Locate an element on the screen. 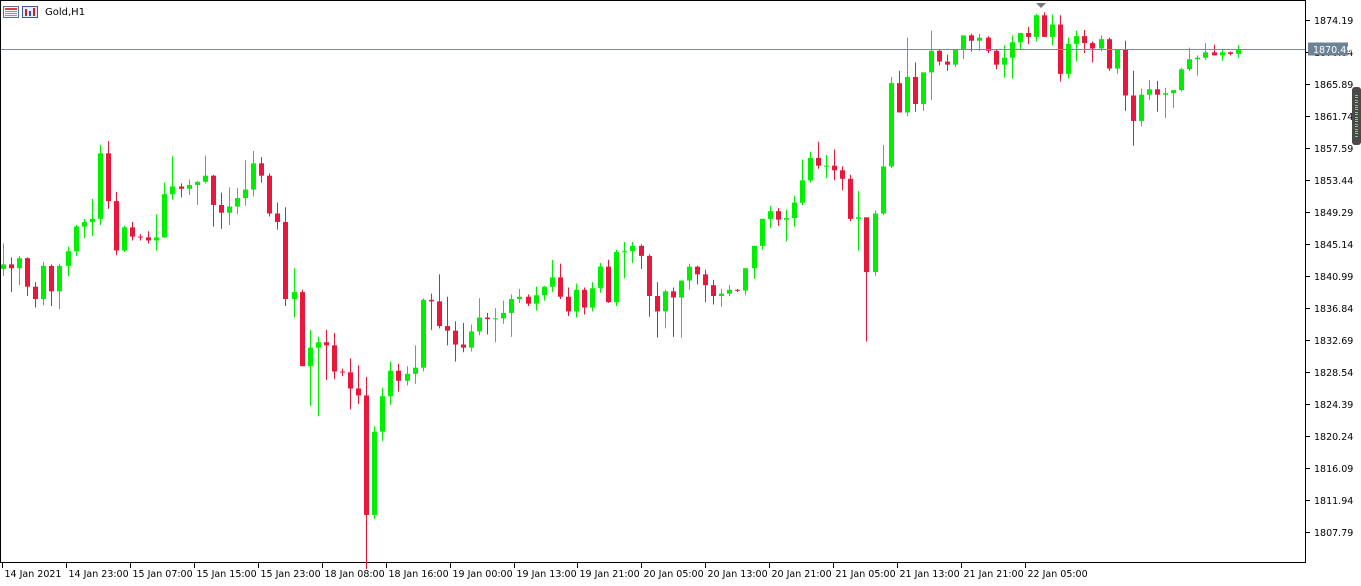 Image resolution: width=1361 pixels, height=586 pixels. y-tick-label: 1807.79 is located at coordinates (1333, 533).